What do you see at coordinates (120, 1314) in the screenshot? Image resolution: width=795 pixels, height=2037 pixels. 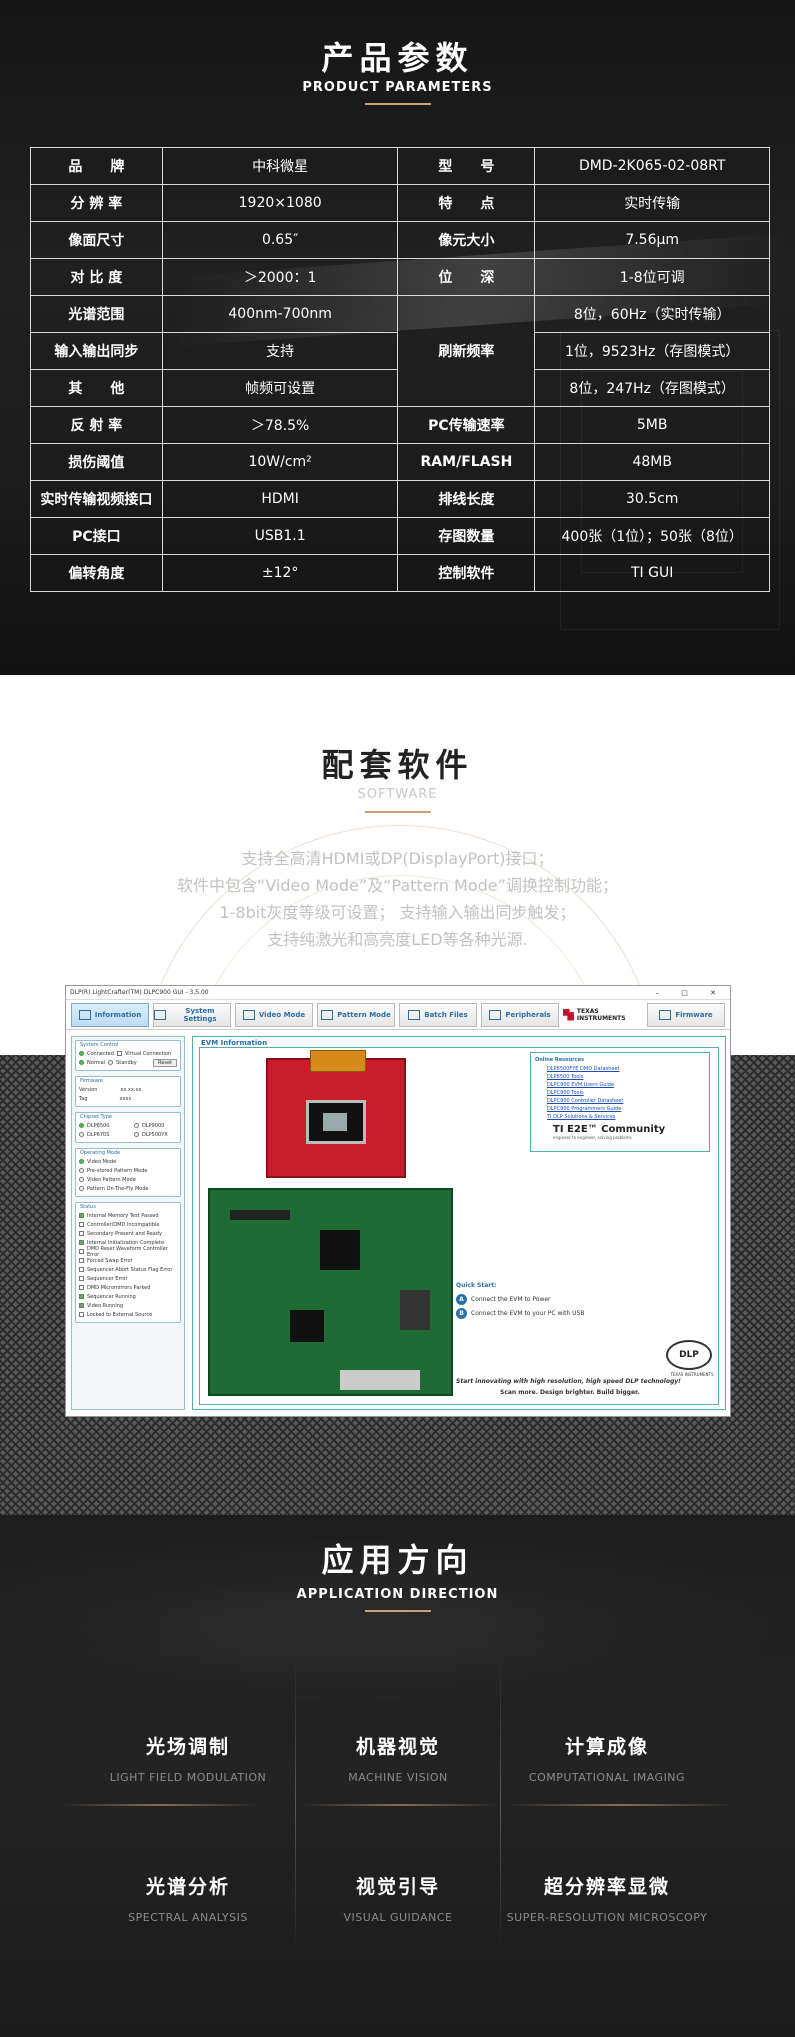 I see `status-label: Locked to External Source` at bounding box center [120, 1314].